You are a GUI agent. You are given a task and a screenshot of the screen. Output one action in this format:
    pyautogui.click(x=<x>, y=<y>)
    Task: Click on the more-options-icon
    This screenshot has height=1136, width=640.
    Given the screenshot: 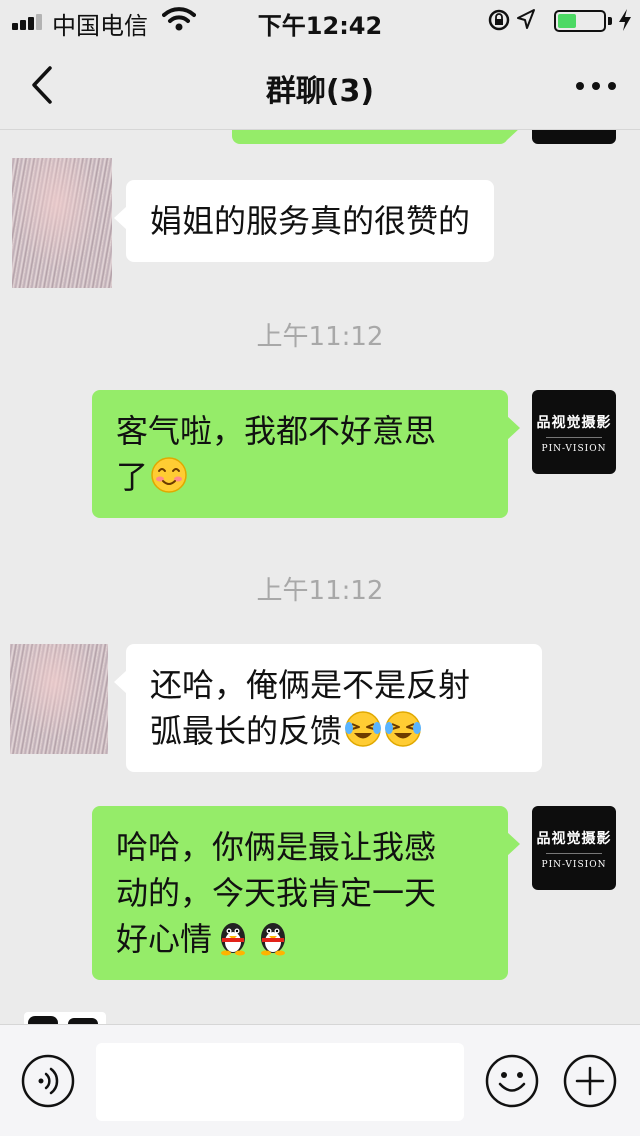 What is the action you would take?
    pyautogui.click(x=596, y=85)
    